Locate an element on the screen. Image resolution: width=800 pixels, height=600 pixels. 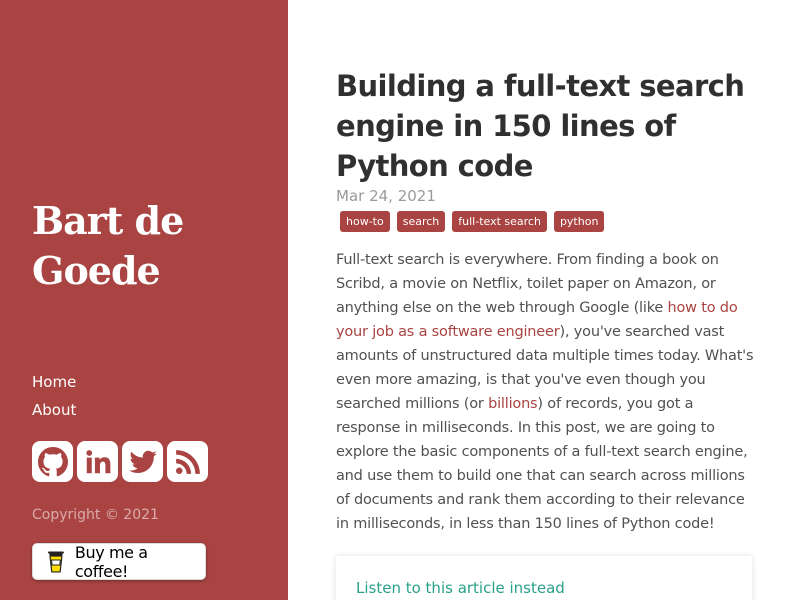
twitter-icon is located at coordinates (142, 461).